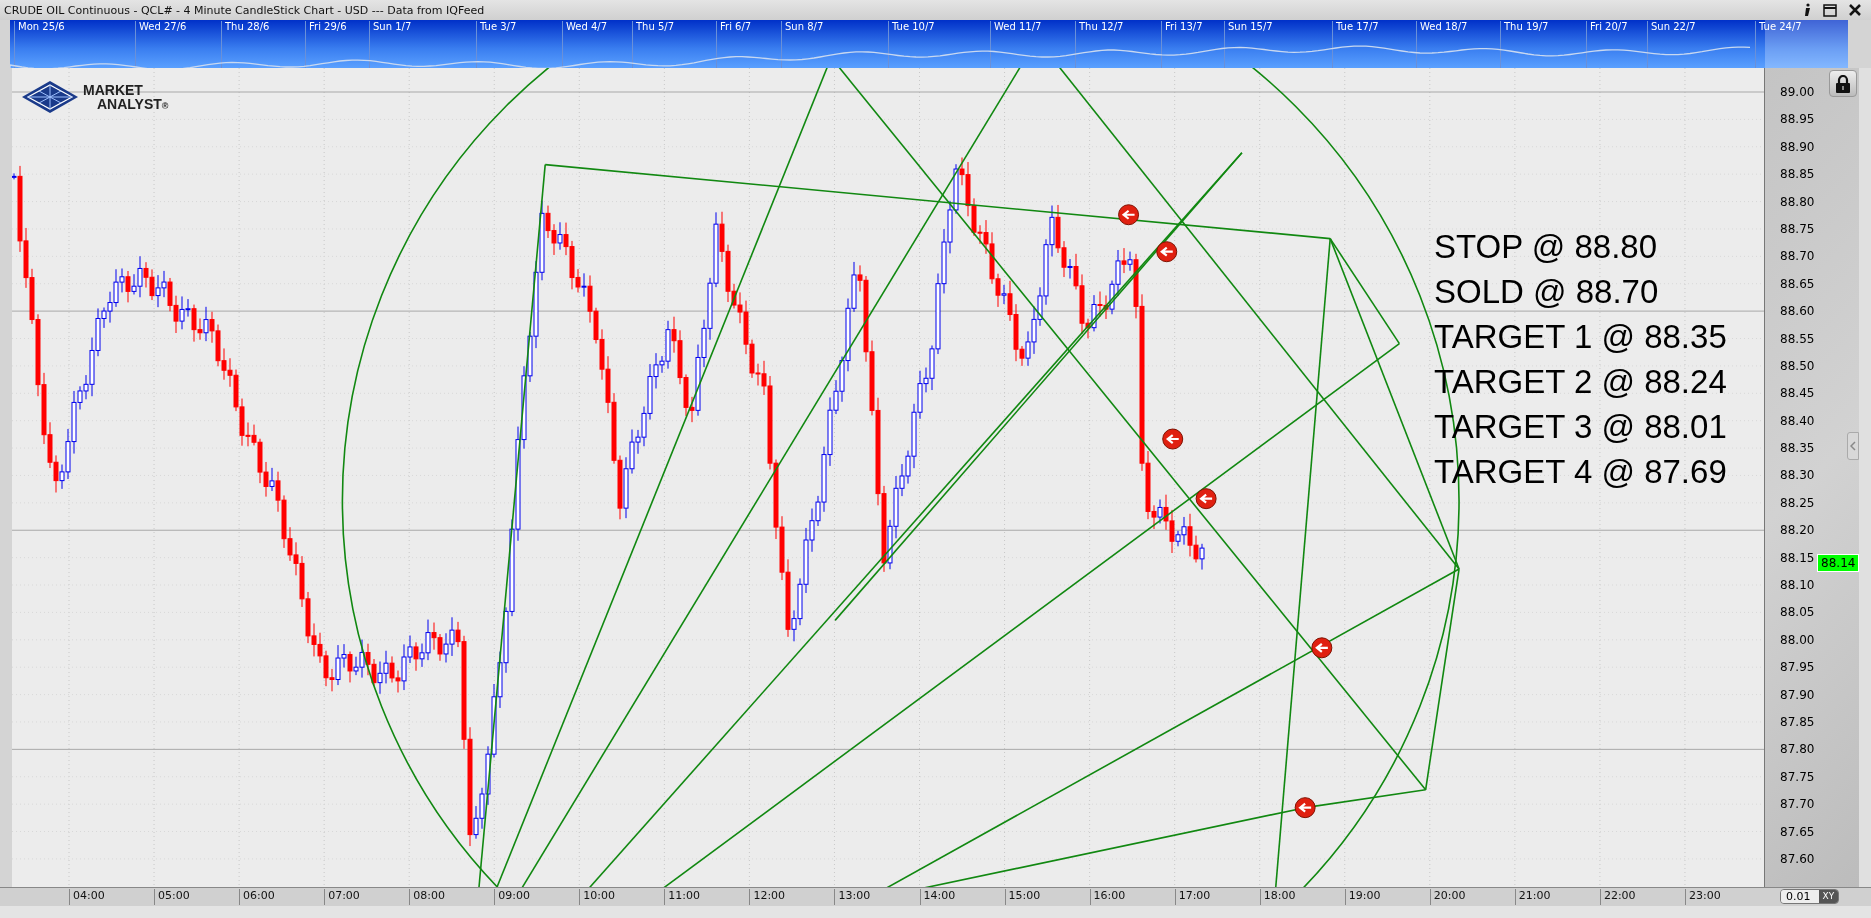  What do you see at coordinates (132, 104) in the screenshot?
I see `logo-text: ANALYST®` at bounding box center [132, 104].